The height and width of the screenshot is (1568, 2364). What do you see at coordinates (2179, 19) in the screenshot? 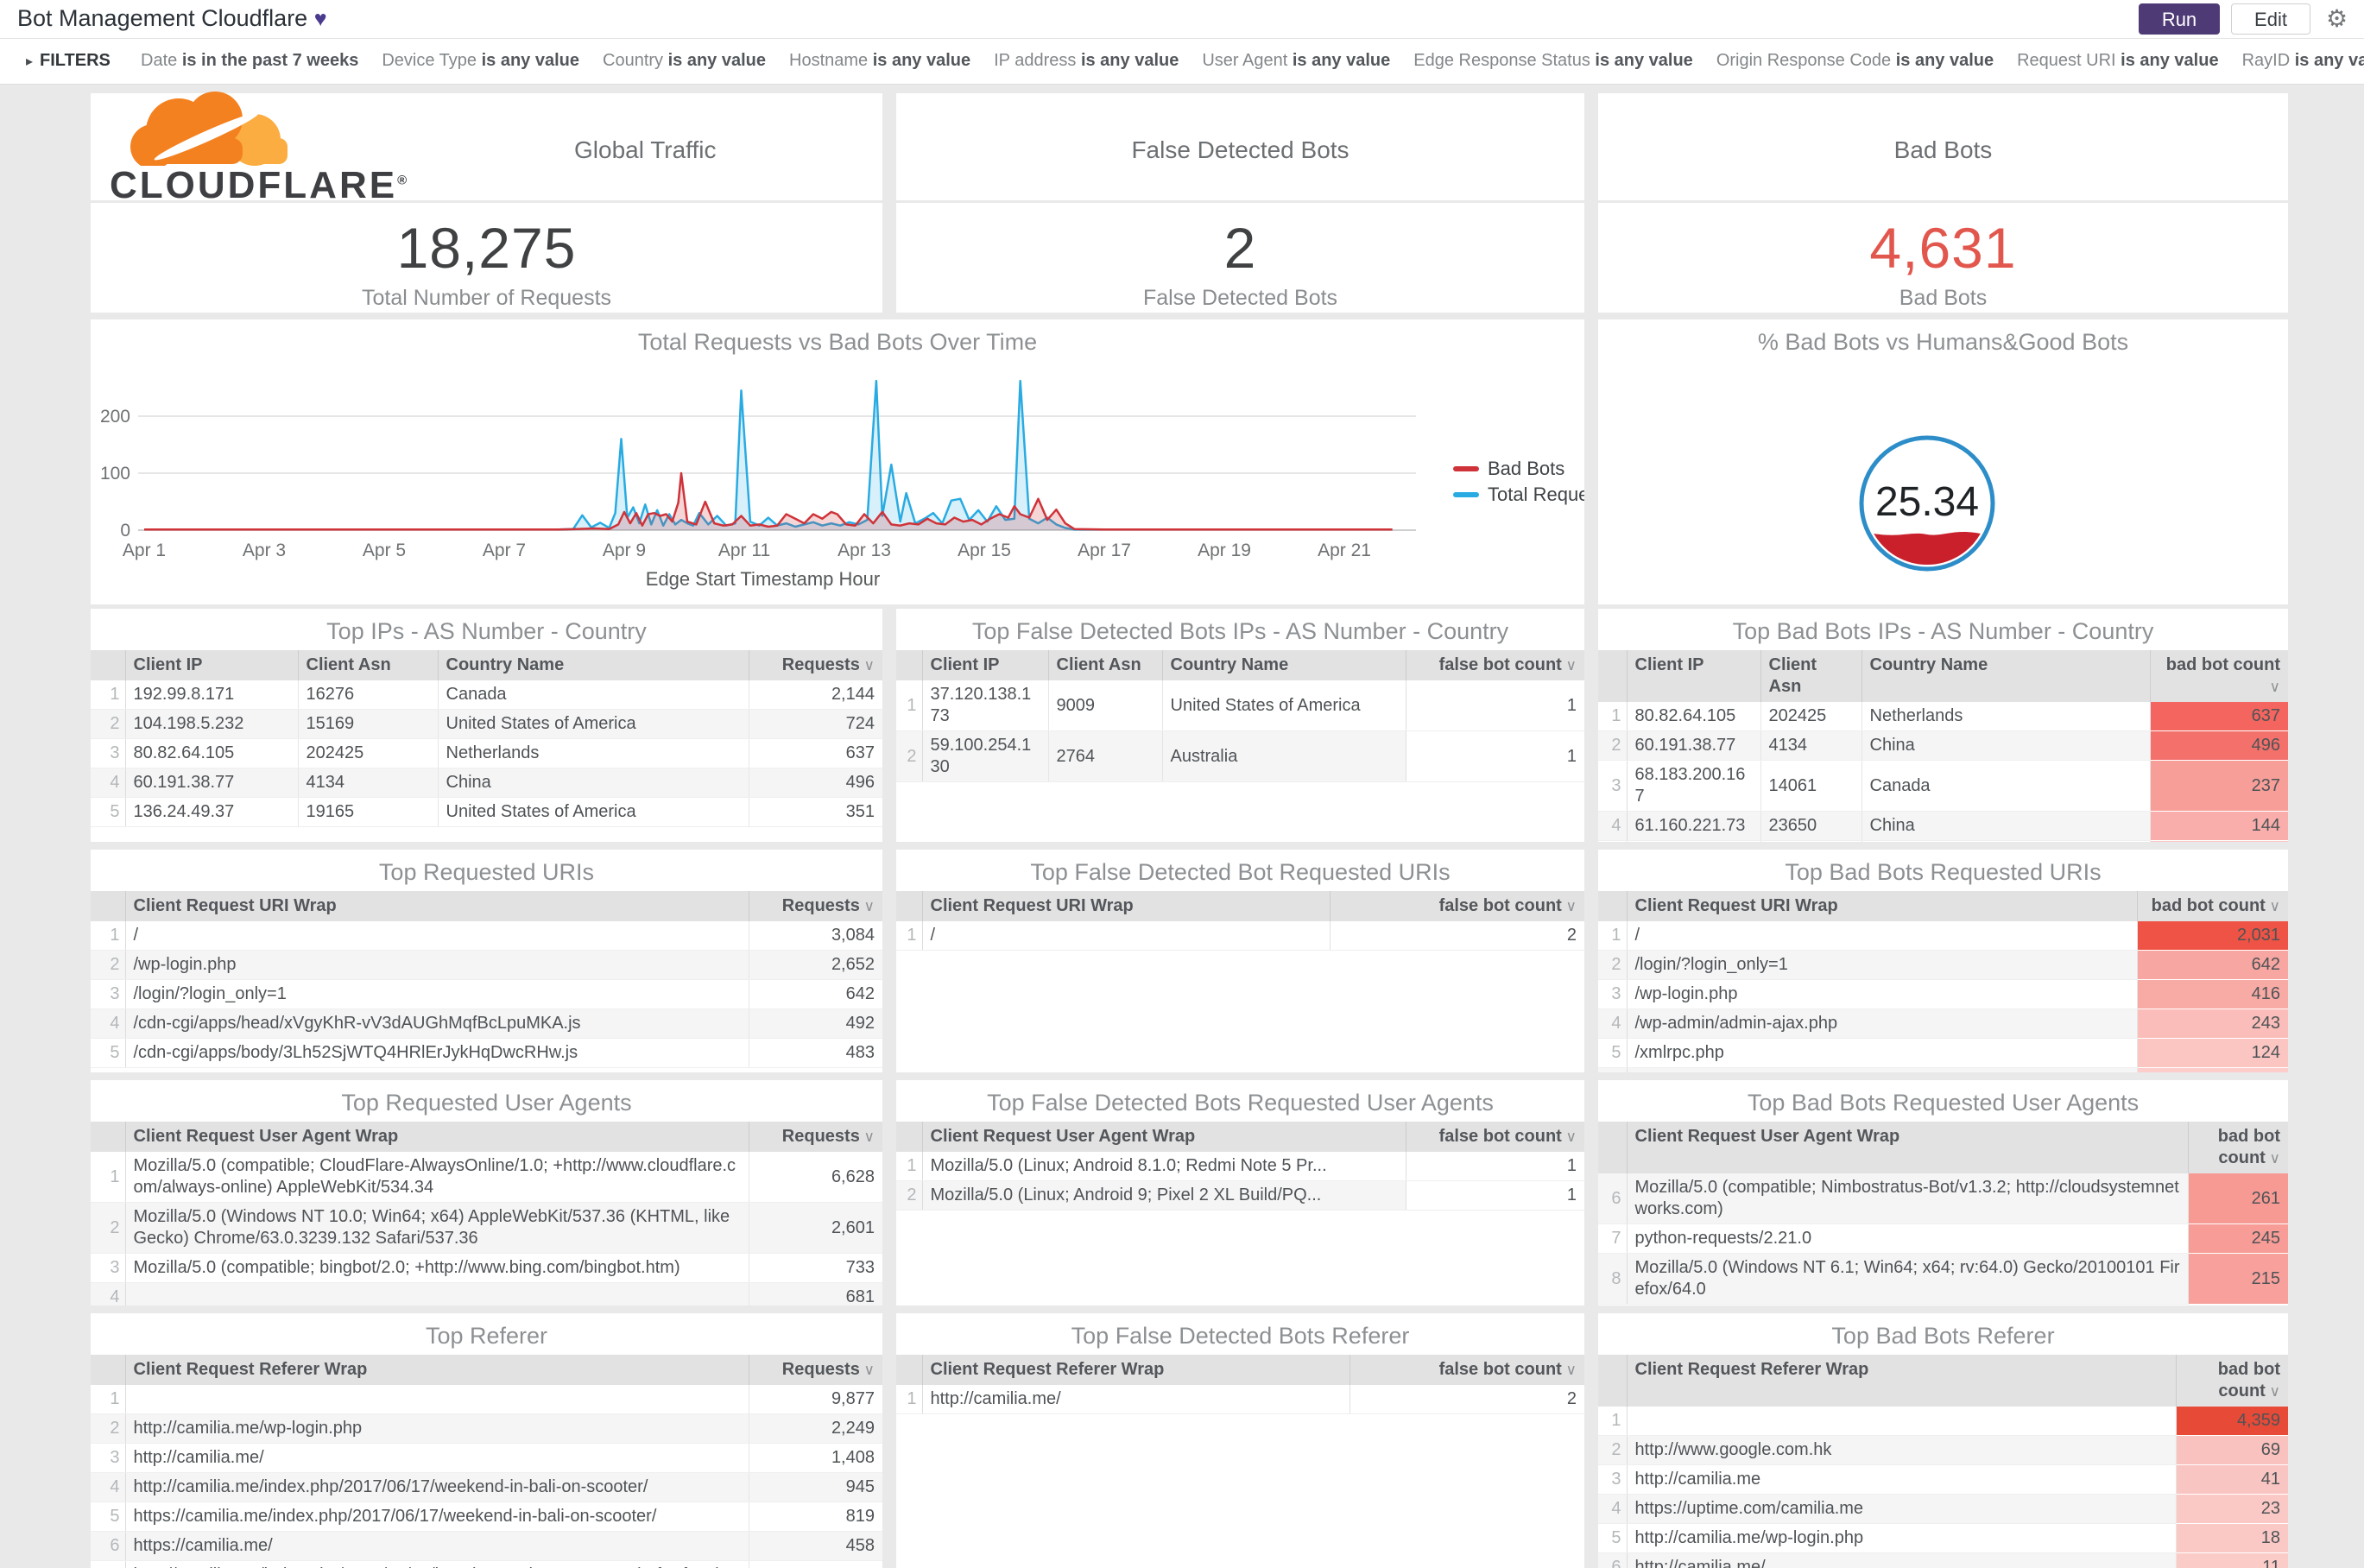
I see `run-button: Run` at bounding box center [2179, 19].